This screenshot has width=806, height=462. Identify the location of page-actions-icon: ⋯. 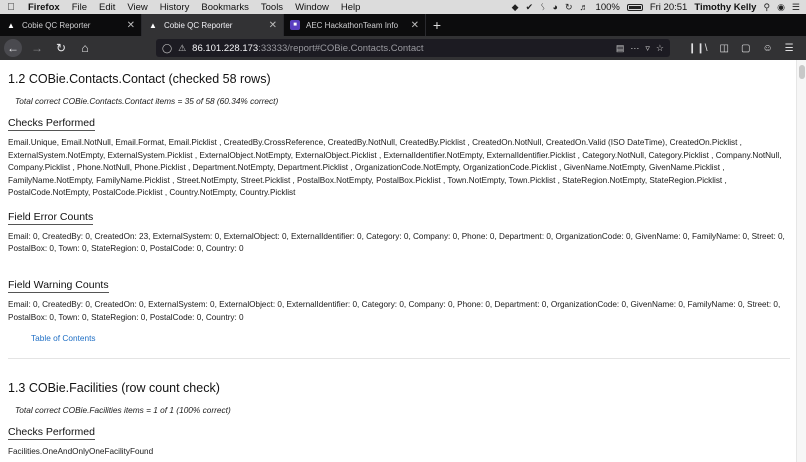
(634, 48).